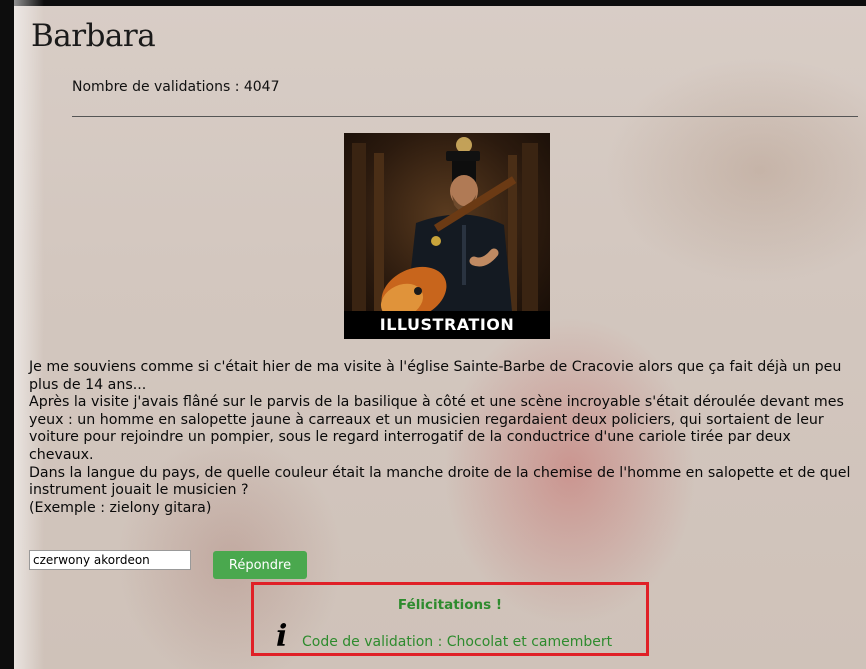 The height and width of the screenshot is (669, 866). I want to click on info-icon: i, so click(282, 636).